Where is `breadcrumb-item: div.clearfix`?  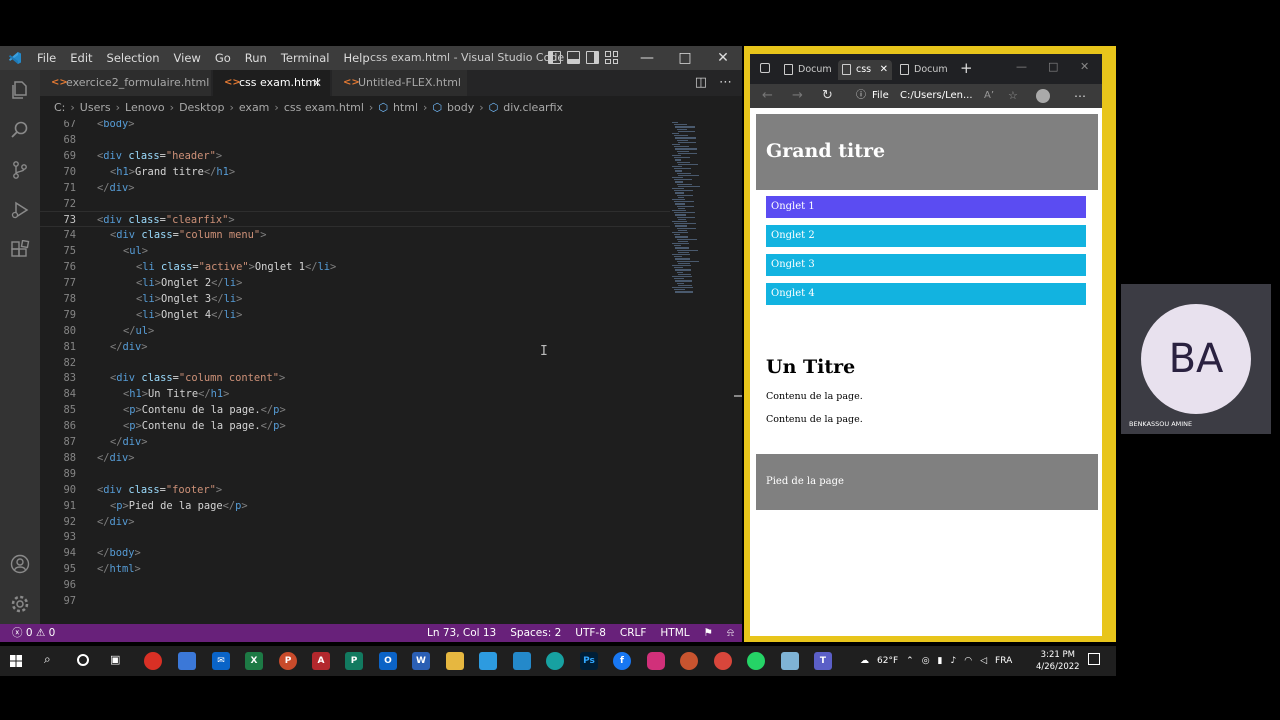 breadcrumb-item: div.clearfix is located at coordinates (533, 108).